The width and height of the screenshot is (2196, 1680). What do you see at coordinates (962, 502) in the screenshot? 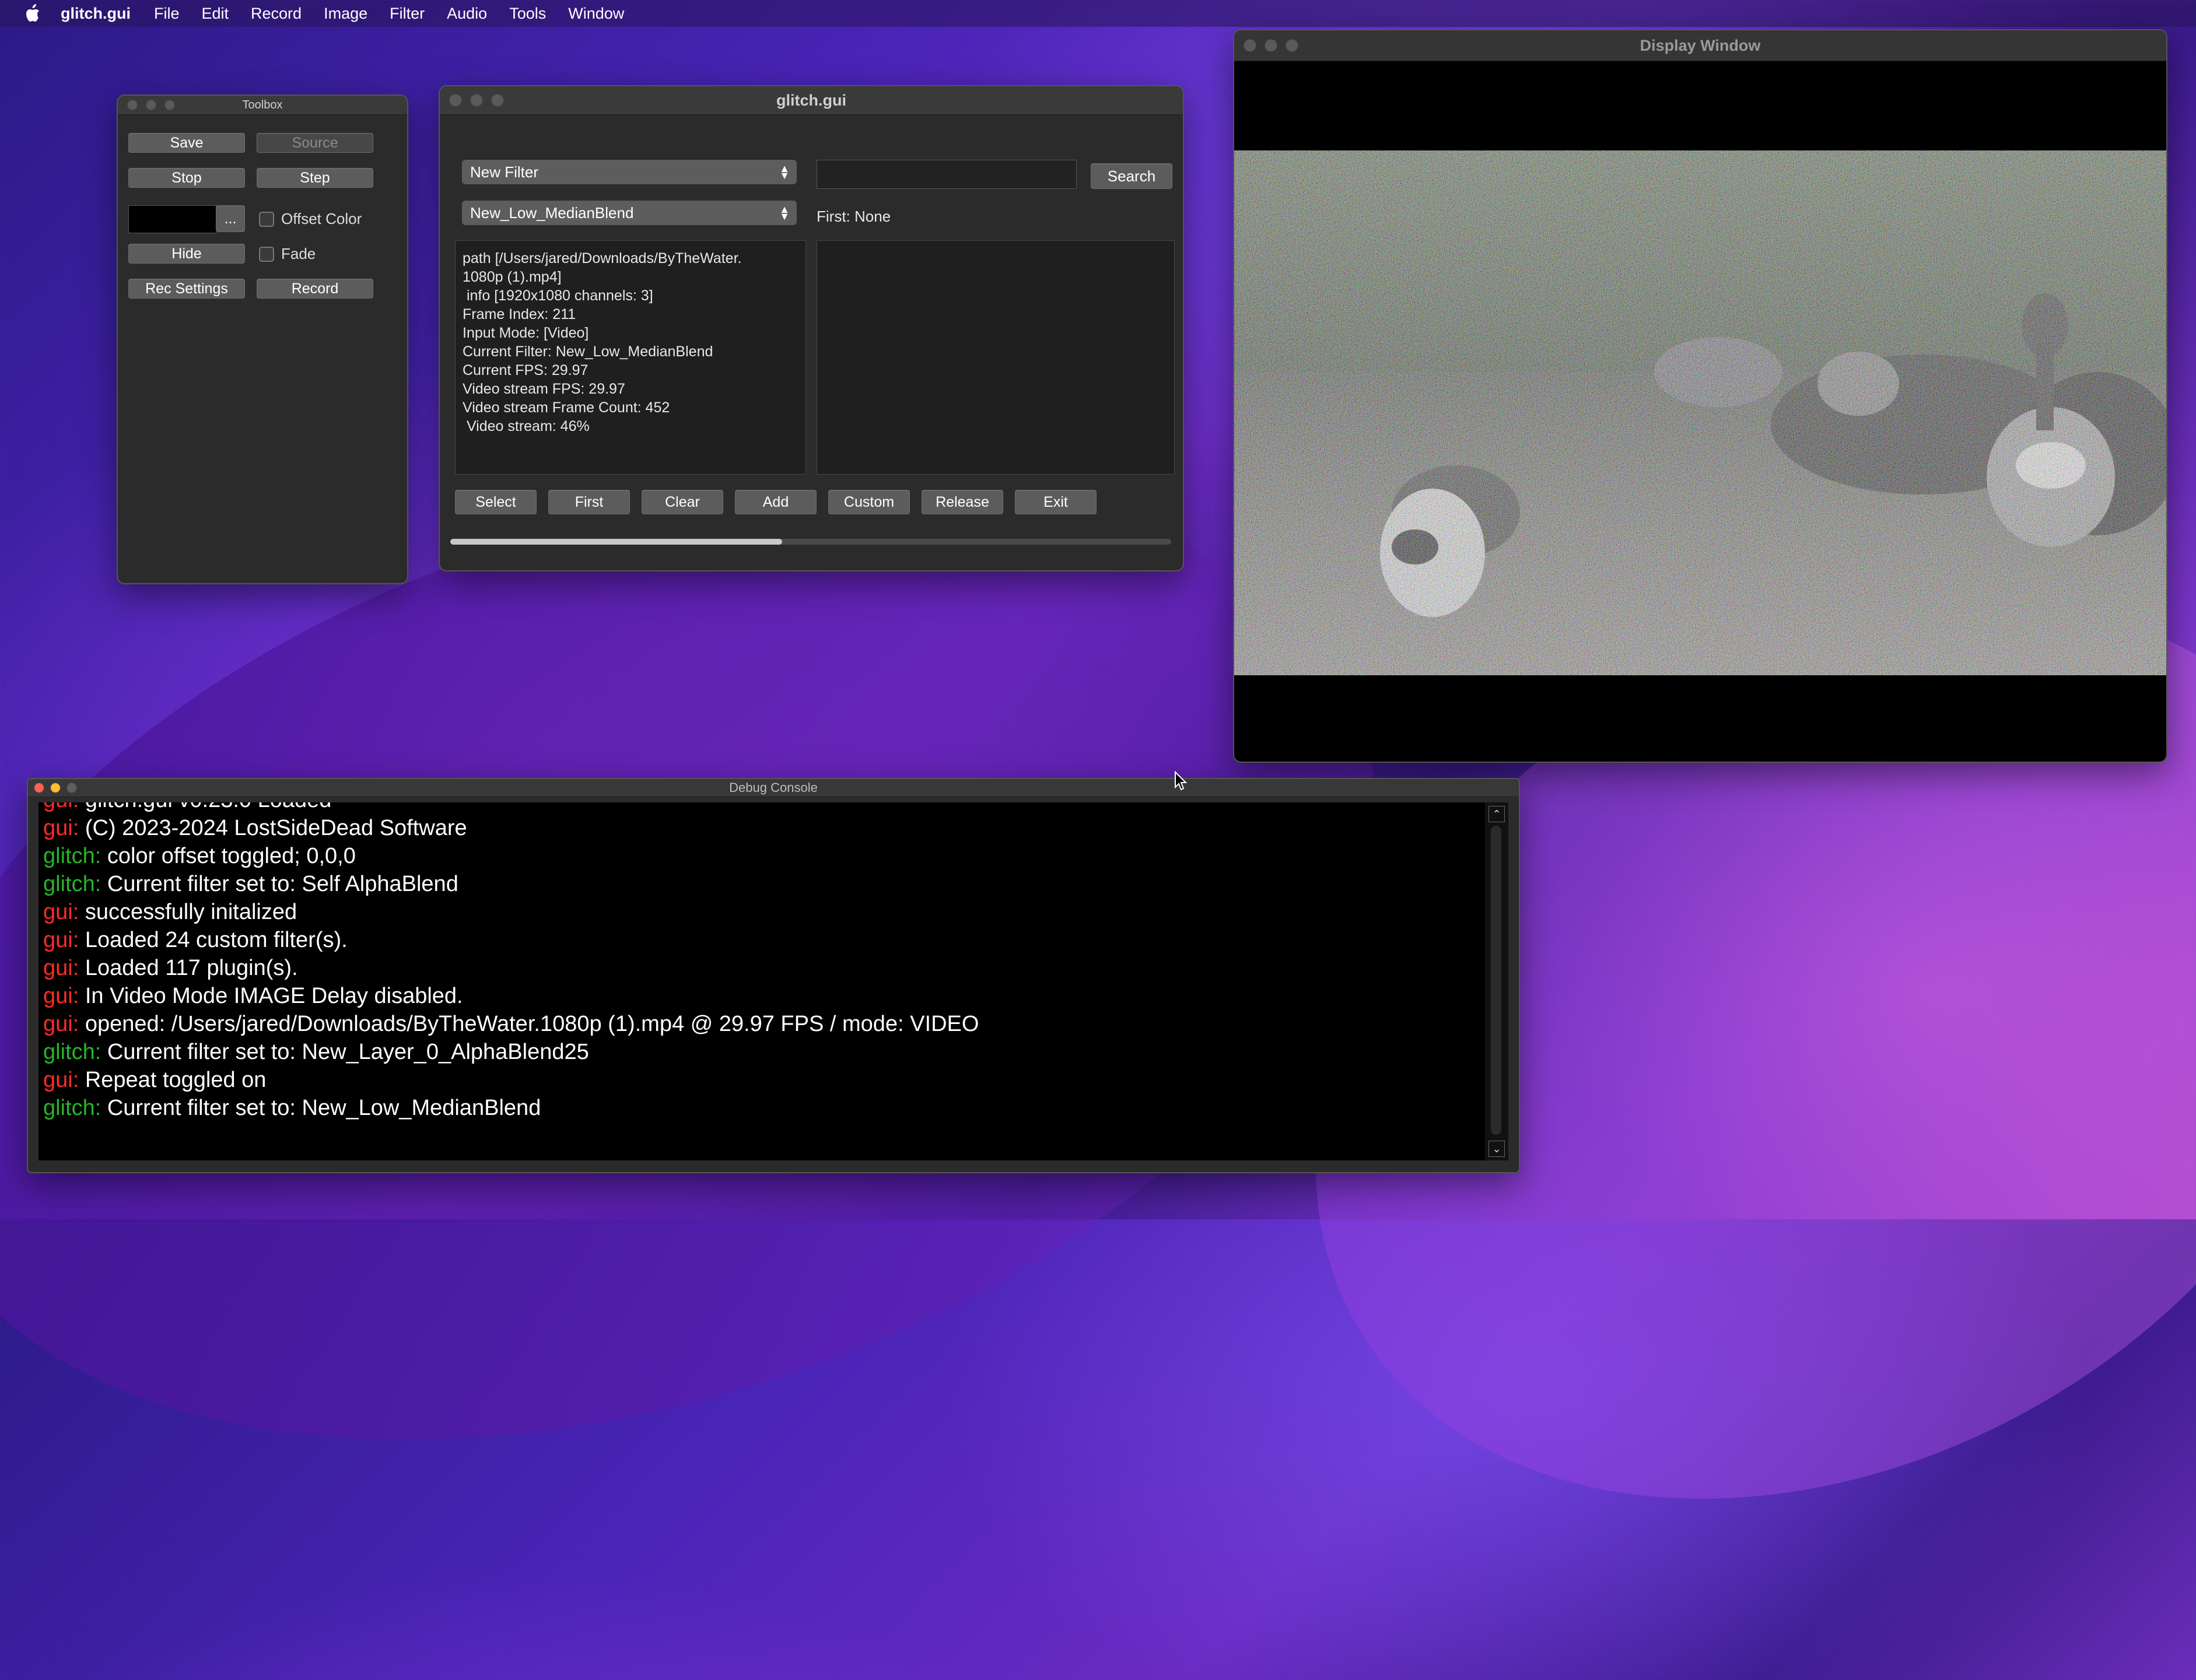
I see `release-button: Release` at bounding box center [962, 502].